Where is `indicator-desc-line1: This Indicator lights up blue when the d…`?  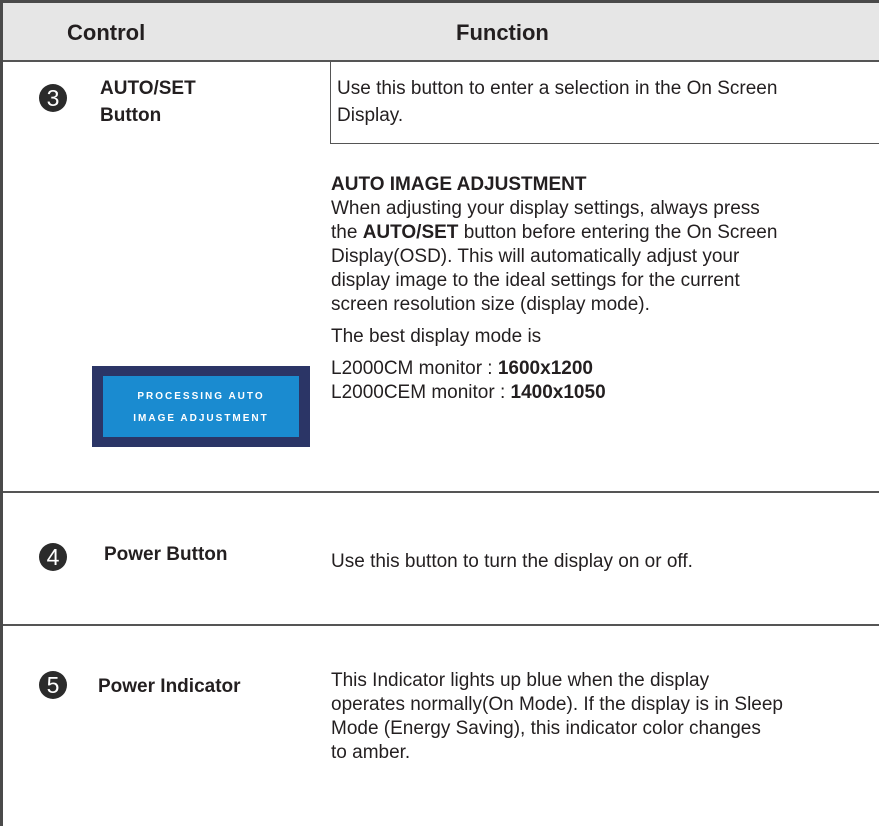
indicator-desc-line1: This Indicator lights up blue when the d… is located at coordinates (520, 680).